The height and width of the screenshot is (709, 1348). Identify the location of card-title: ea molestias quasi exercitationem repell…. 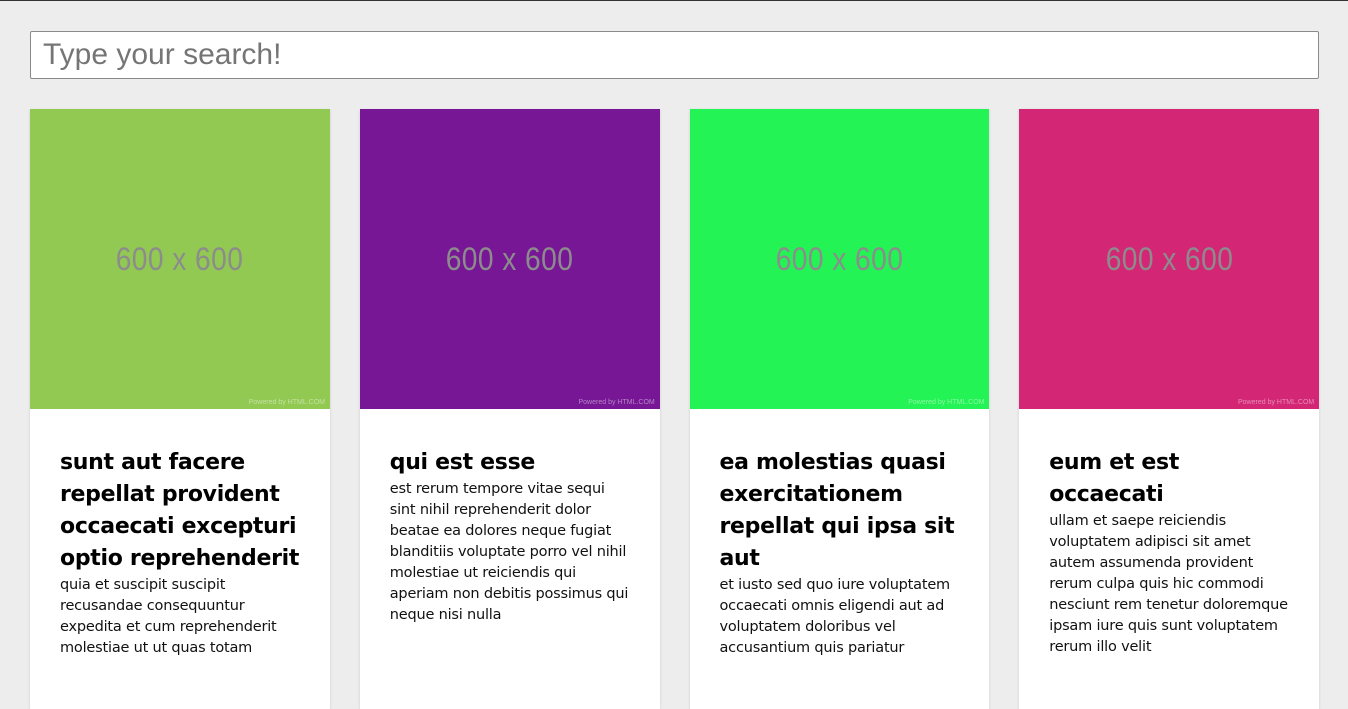
(837, 510).